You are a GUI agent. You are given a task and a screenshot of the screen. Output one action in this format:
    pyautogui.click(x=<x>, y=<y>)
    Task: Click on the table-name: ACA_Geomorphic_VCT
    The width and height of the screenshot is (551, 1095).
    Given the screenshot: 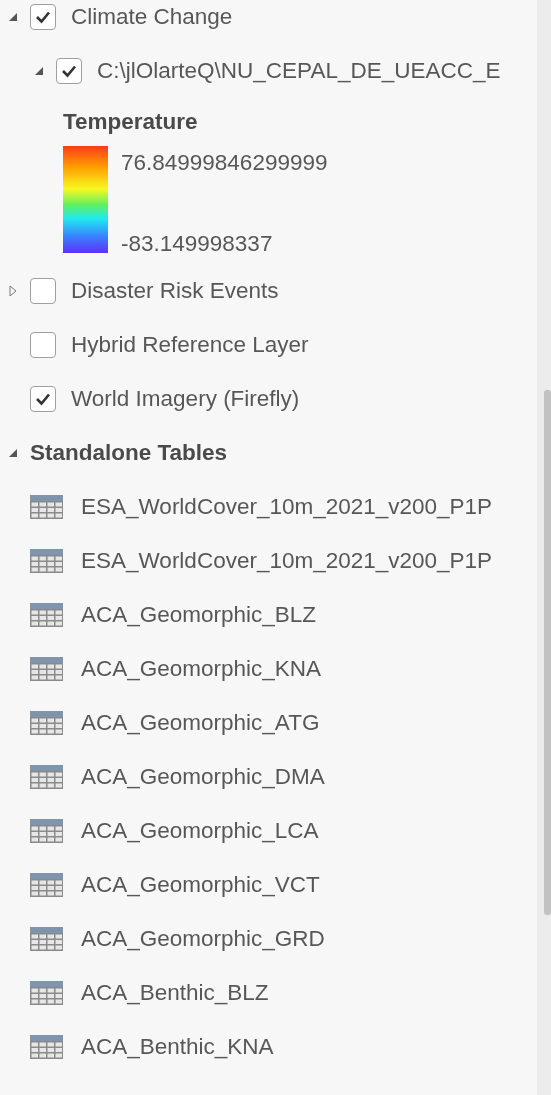 What is the action you would take?
    pyautogui.click(x=200, y=885)
    